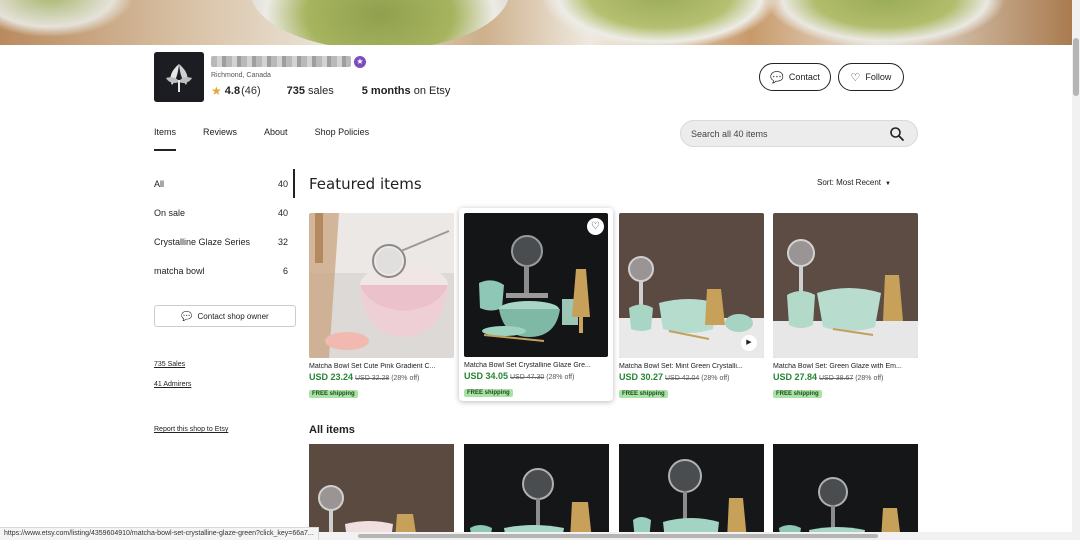 This screenshot has width=1080, height=540. I want to click on shop-rating-count: (46), so click(251, 91).